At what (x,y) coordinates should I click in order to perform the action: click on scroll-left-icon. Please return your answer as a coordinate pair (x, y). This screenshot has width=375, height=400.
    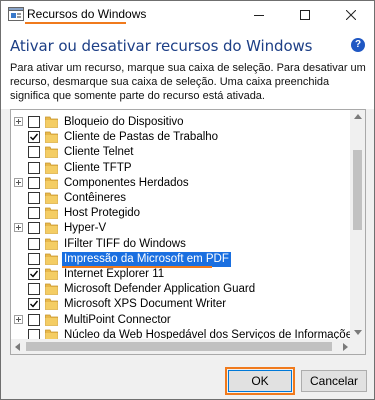
    Looking at the image, I should click on (17, 347).